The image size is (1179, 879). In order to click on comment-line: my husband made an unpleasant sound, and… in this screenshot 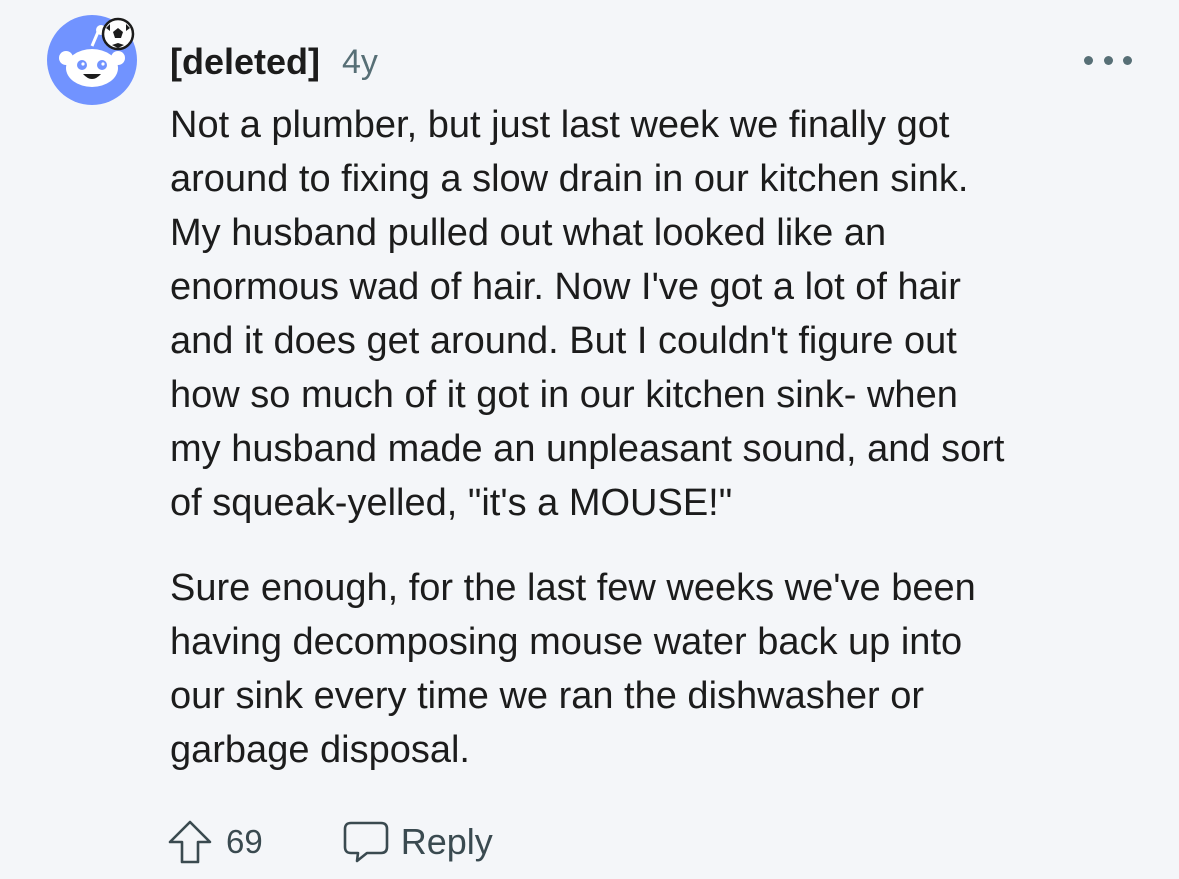, I will do `click(587, 449)`.